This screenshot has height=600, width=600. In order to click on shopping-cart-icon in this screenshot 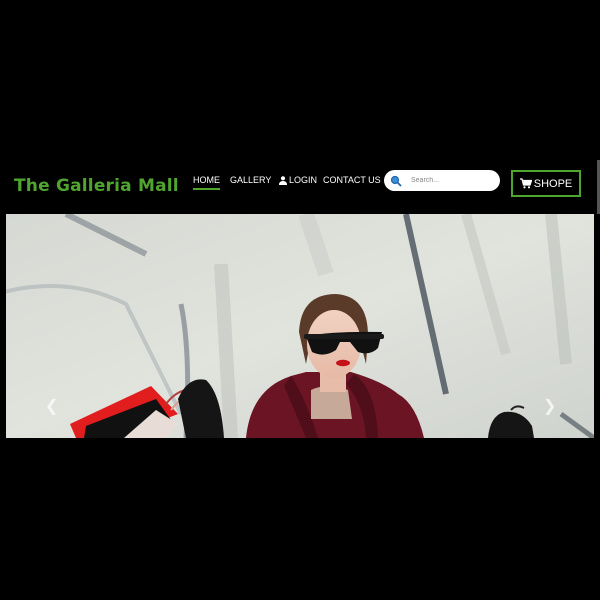, I will do `click(525, 183)`.